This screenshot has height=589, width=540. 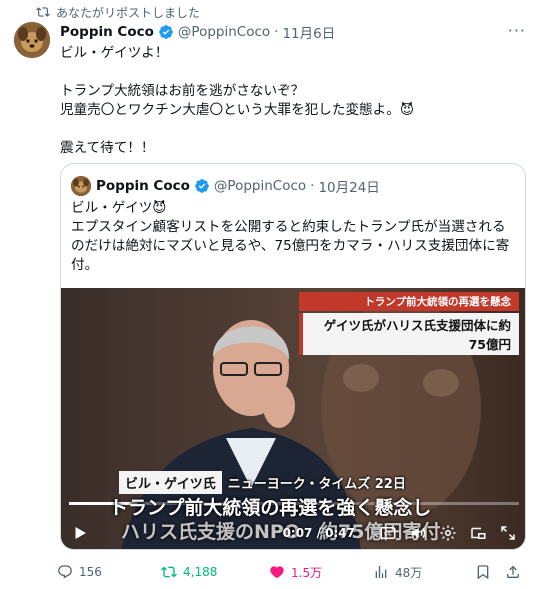 I want to click on repost-count: 4,188, so click(x=200, y=572).